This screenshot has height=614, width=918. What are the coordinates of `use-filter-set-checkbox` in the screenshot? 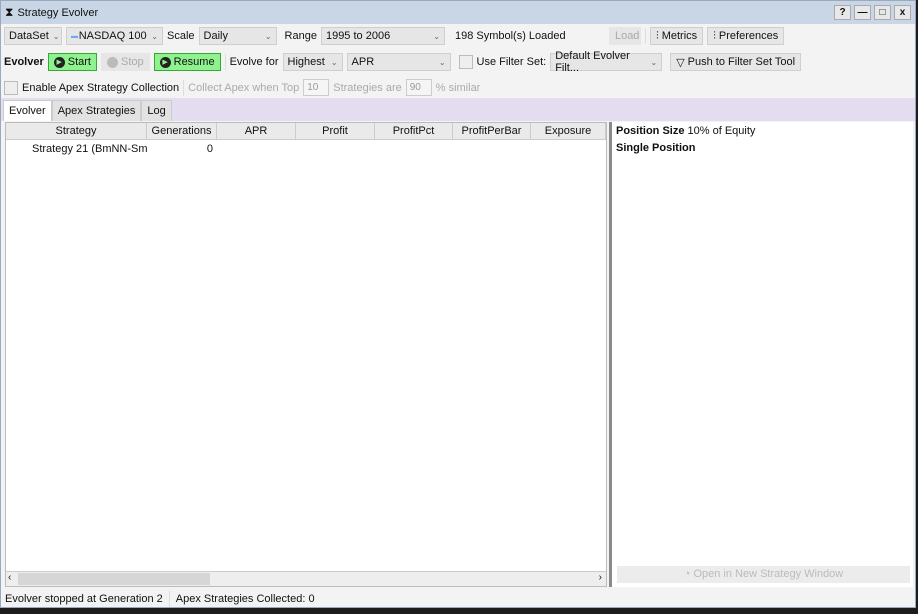 It's located at (465, 62).